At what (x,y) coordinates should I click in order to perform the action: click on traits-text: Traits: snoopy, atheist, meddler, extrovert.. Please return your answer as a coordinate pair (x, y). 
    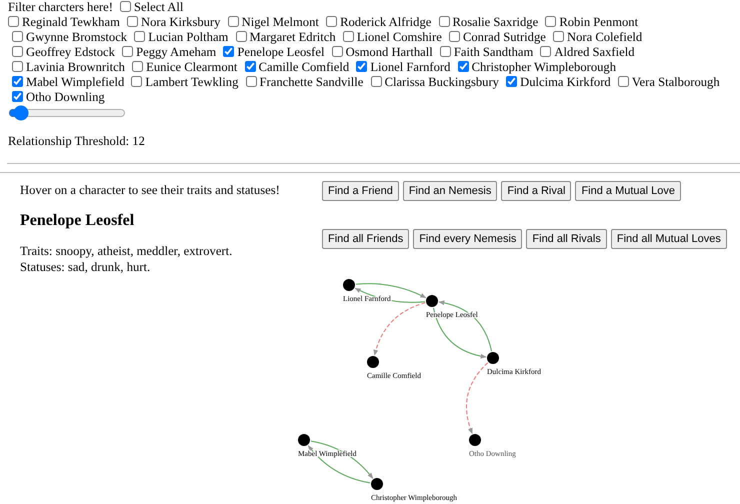
    Looking at the image, I should click on (127, 251).